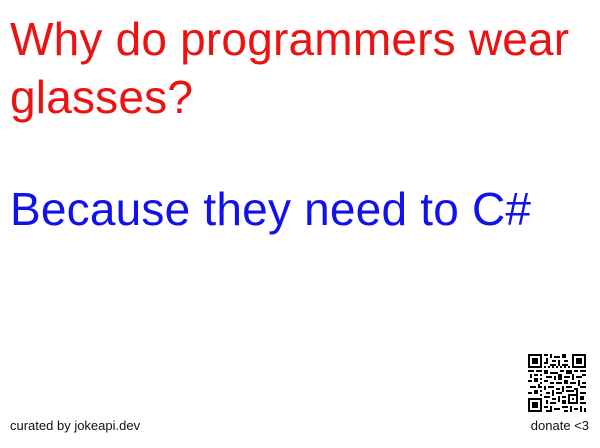 This screenshot has width=600, height=448. I want to click on donate-link: donate <3, so click(560, 426).